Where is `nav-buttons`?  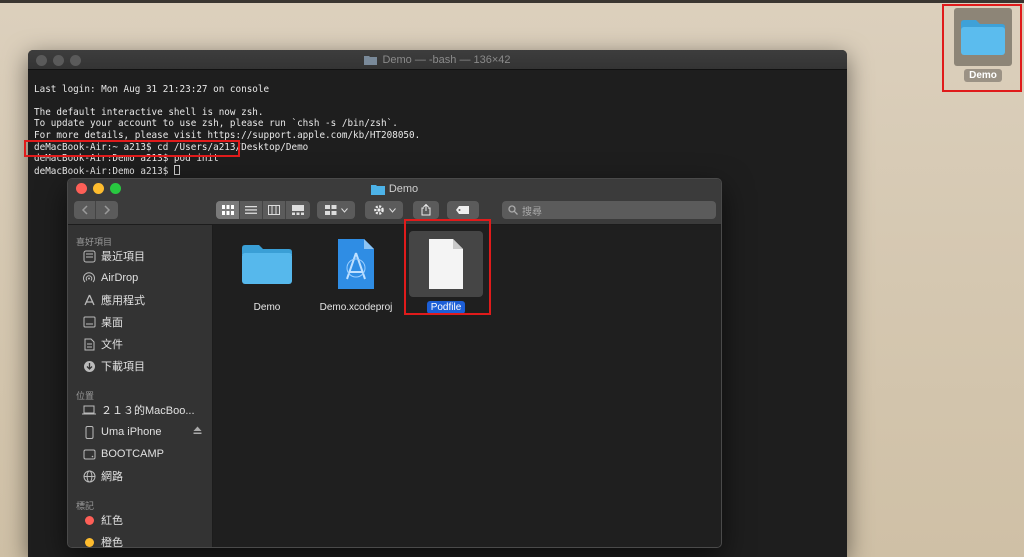 nav-buttons is located at coordinates (96, 210).